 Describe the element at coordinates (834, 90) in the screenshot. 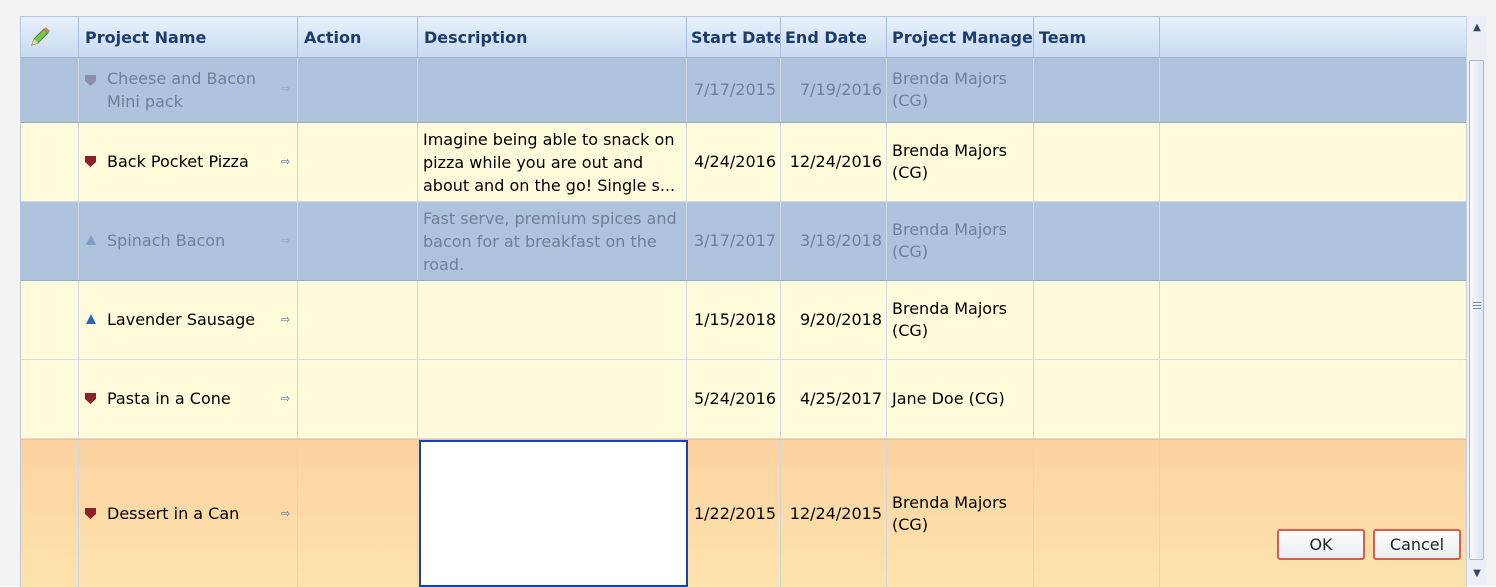

I see `end-date-cell: 7/19/2016` at that location.